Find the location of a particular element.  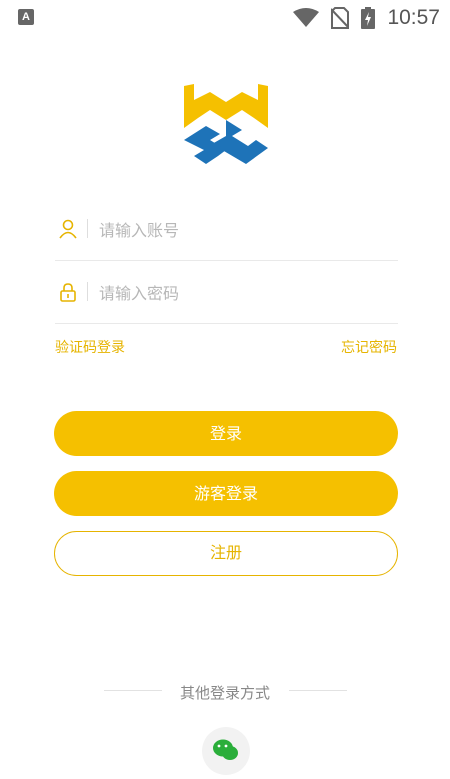

guest-login-button: 游客登录 is located at coordinates (226, 493).